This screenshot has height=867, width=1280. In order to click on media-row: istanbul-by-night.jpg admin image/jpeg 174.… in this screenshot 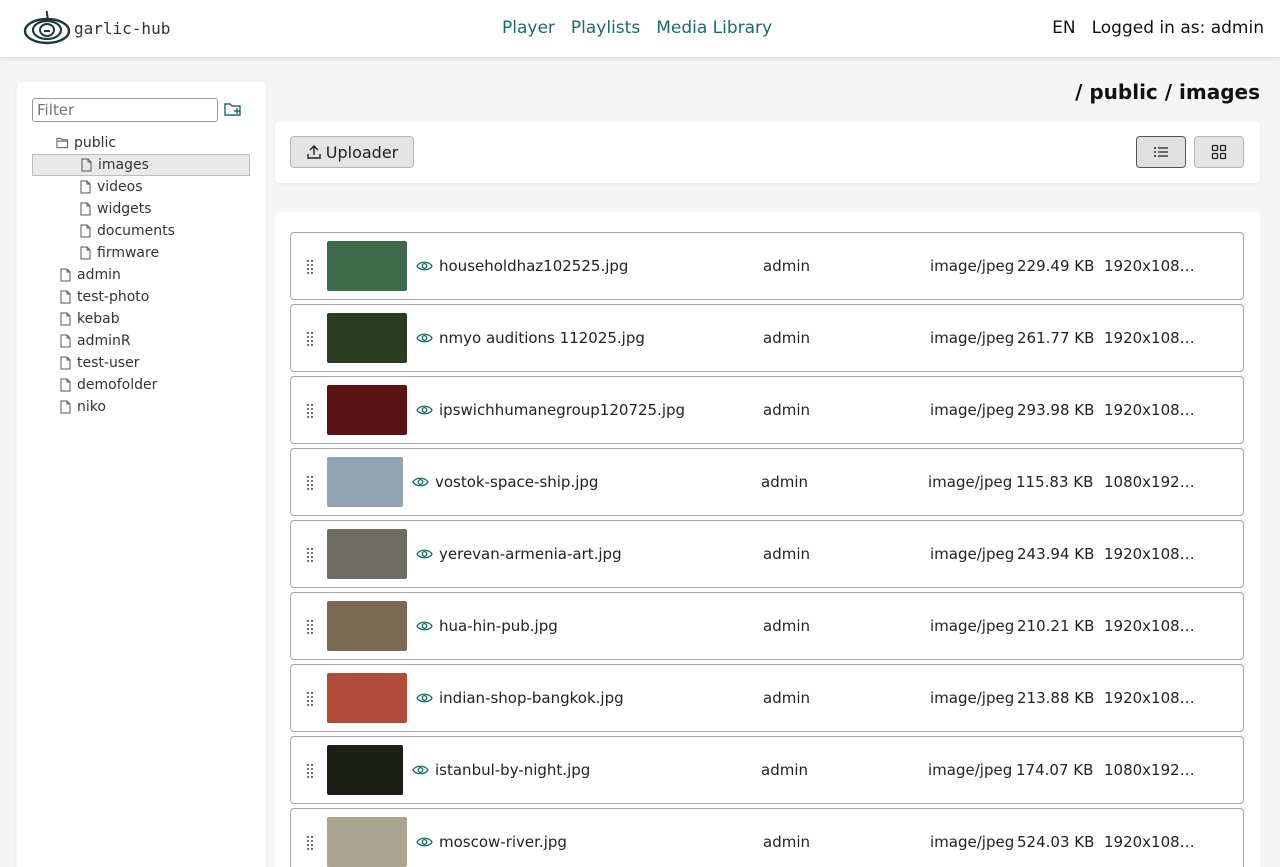, I will do `click(767, 770)`.